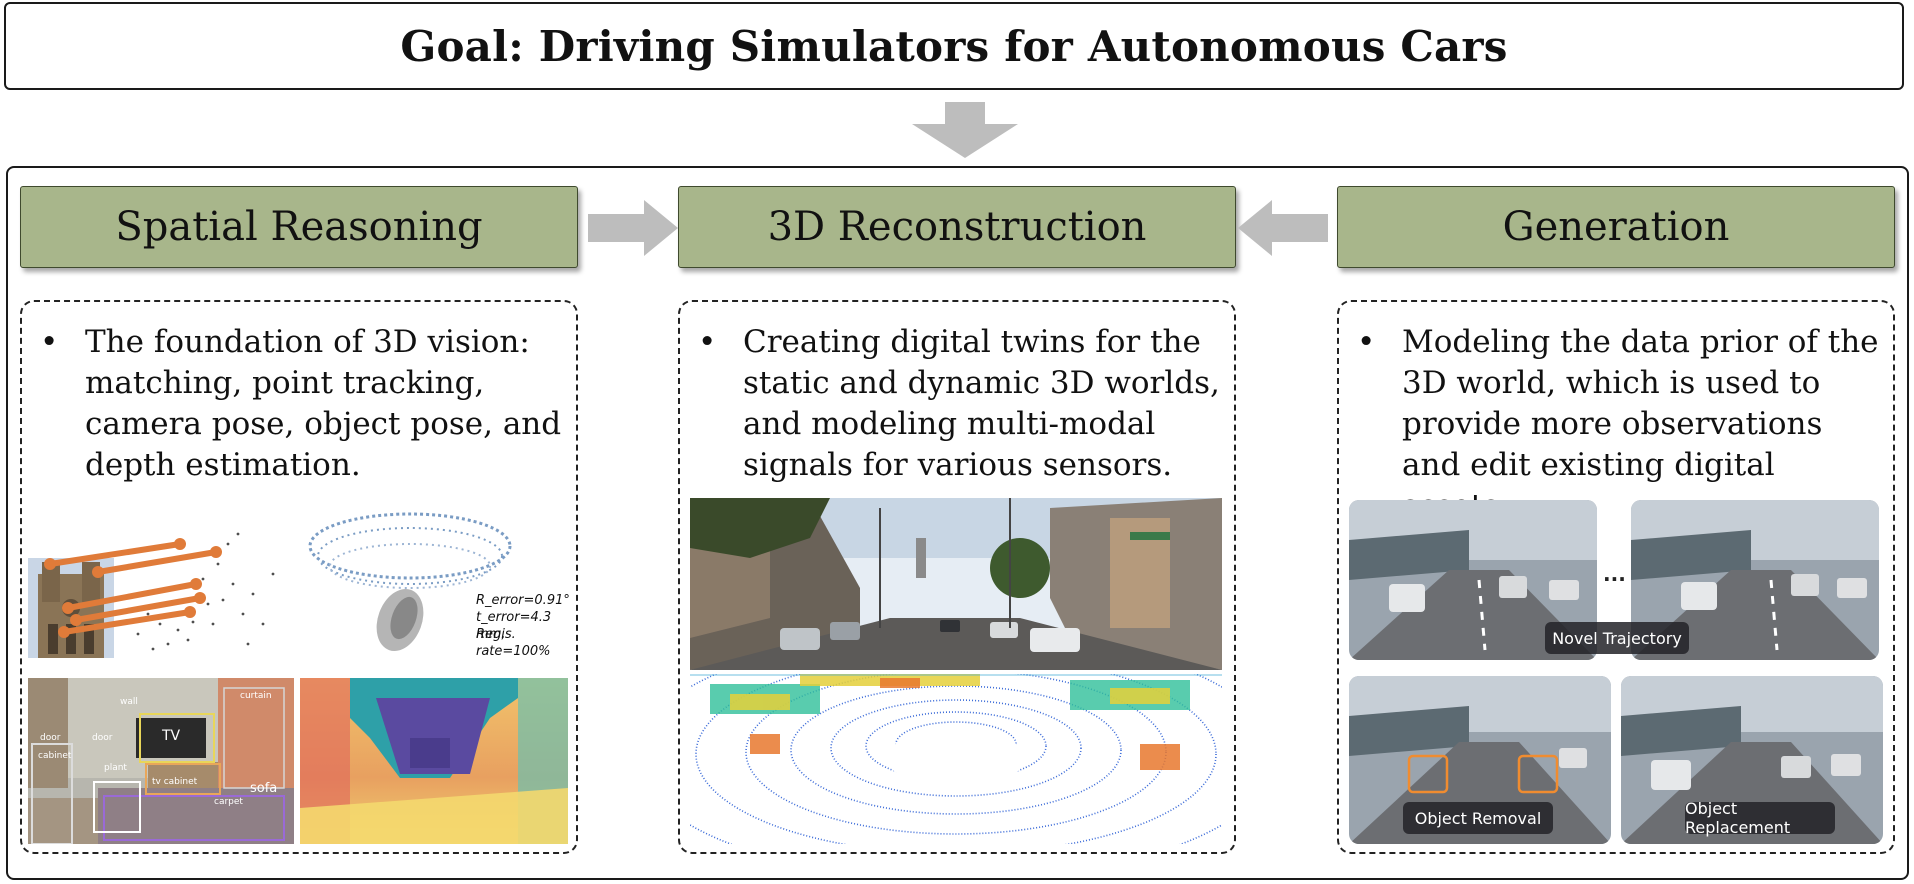 Image resolution: width=1914 pixels, height=884 pixels. Describe the element at coordinates (965, 130) in the screenshot. I see `down-arrow-icon` at that location.